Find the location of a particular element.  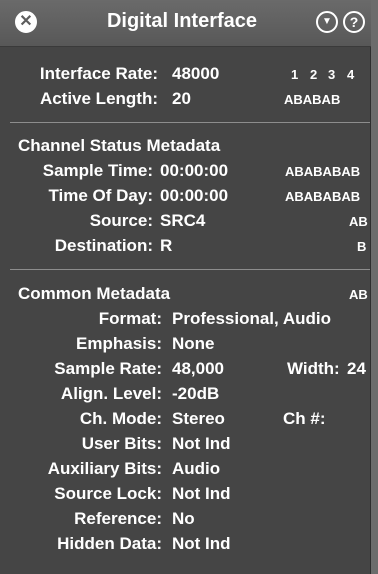

destination-label: Destination: is located at coordinates (103, 245).